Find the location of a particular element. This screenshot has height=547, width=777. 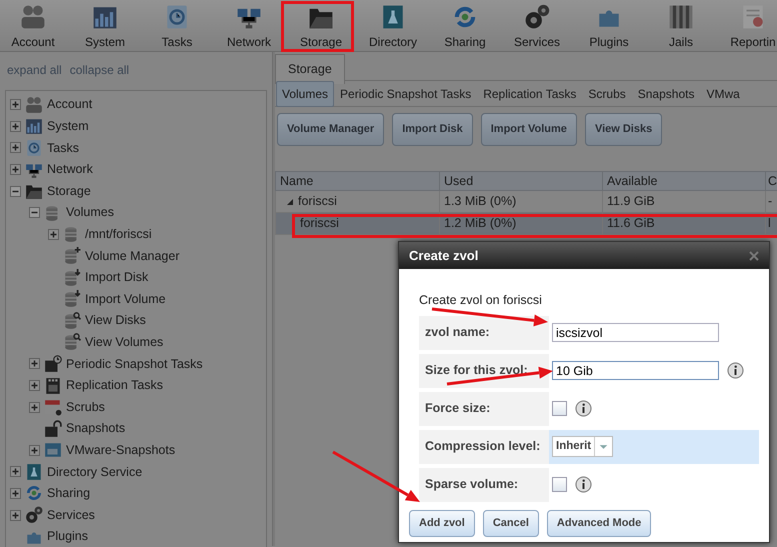

subtab: Volumes is located at coordinates (305, 93).